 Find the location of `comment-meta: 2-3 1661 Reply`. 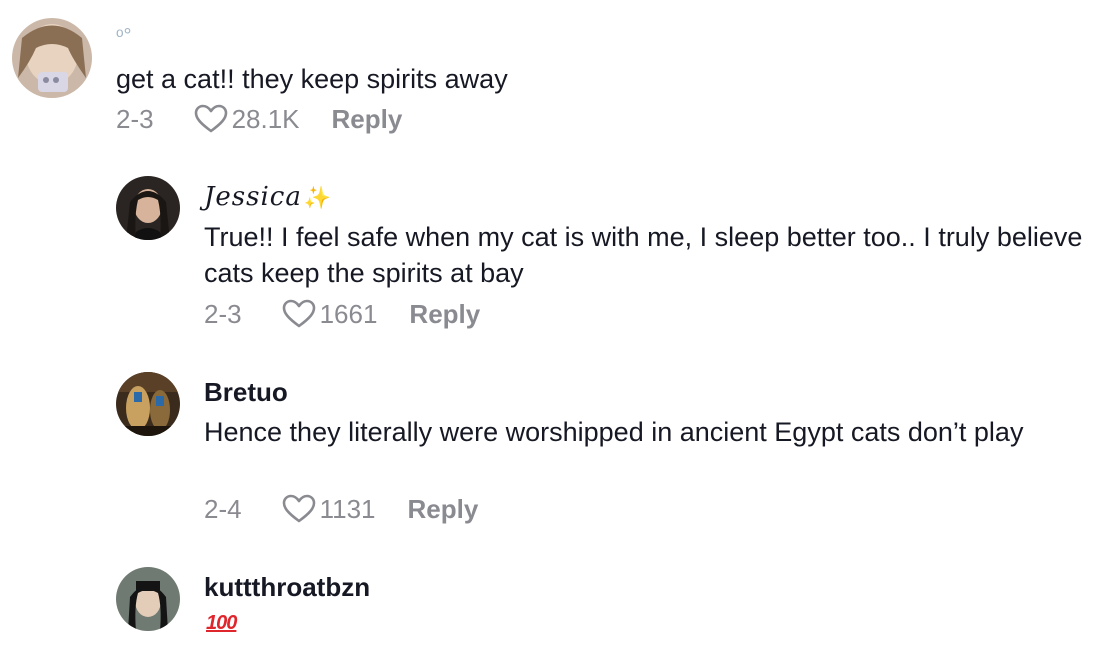

comment-meta: 2-3 1661 Reply is located at coordinates (342, 314).